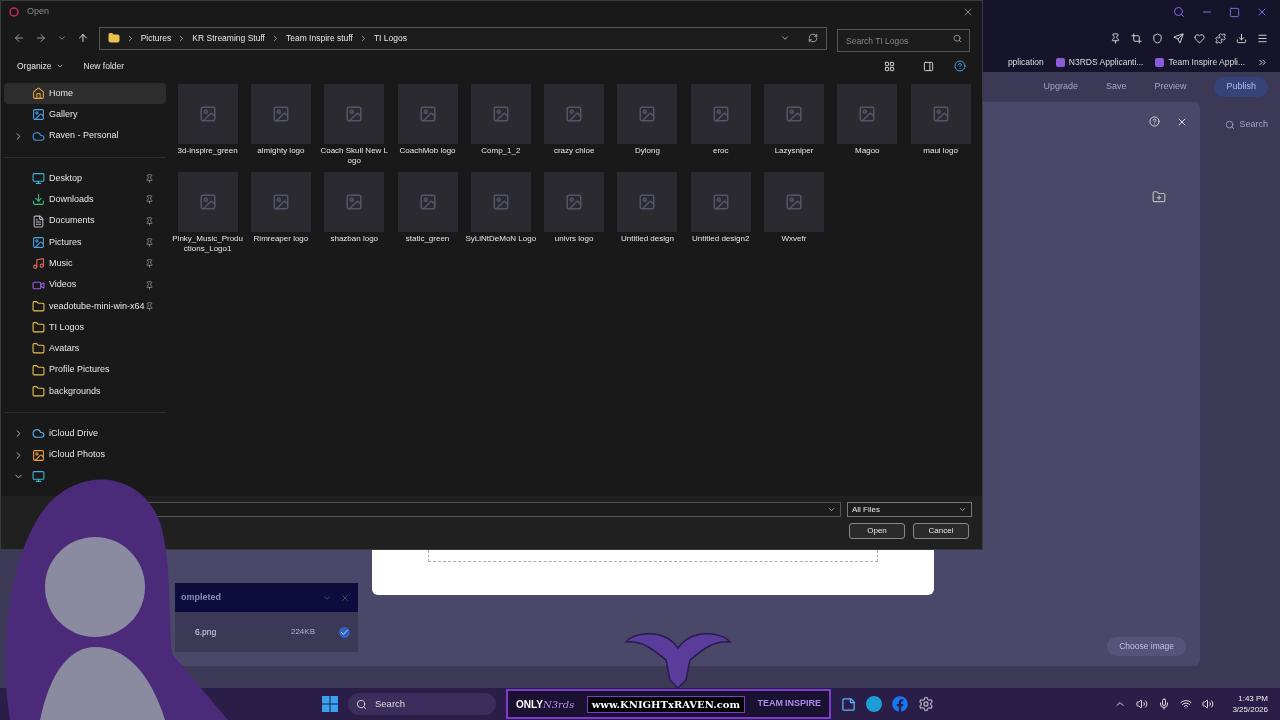  Describe the element at coordinates (1146, 646) in the screenshot. I see `choose-image-button: Choose image` at that location.